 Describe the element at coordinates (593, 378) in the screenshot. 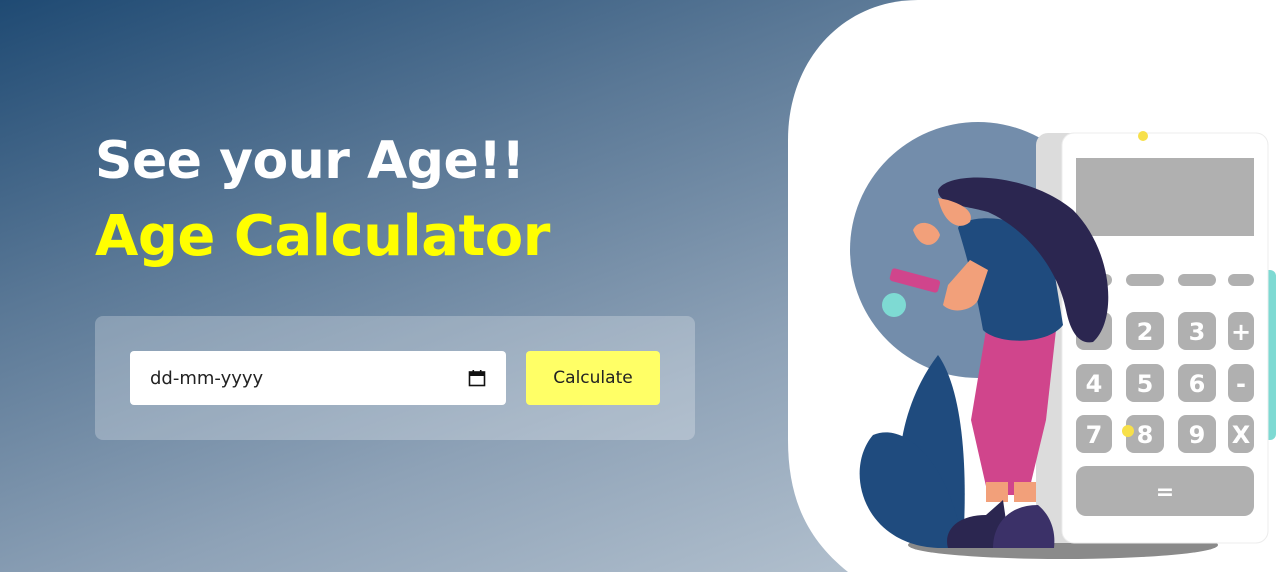

I see `calculate-button: Calculate` at that location.